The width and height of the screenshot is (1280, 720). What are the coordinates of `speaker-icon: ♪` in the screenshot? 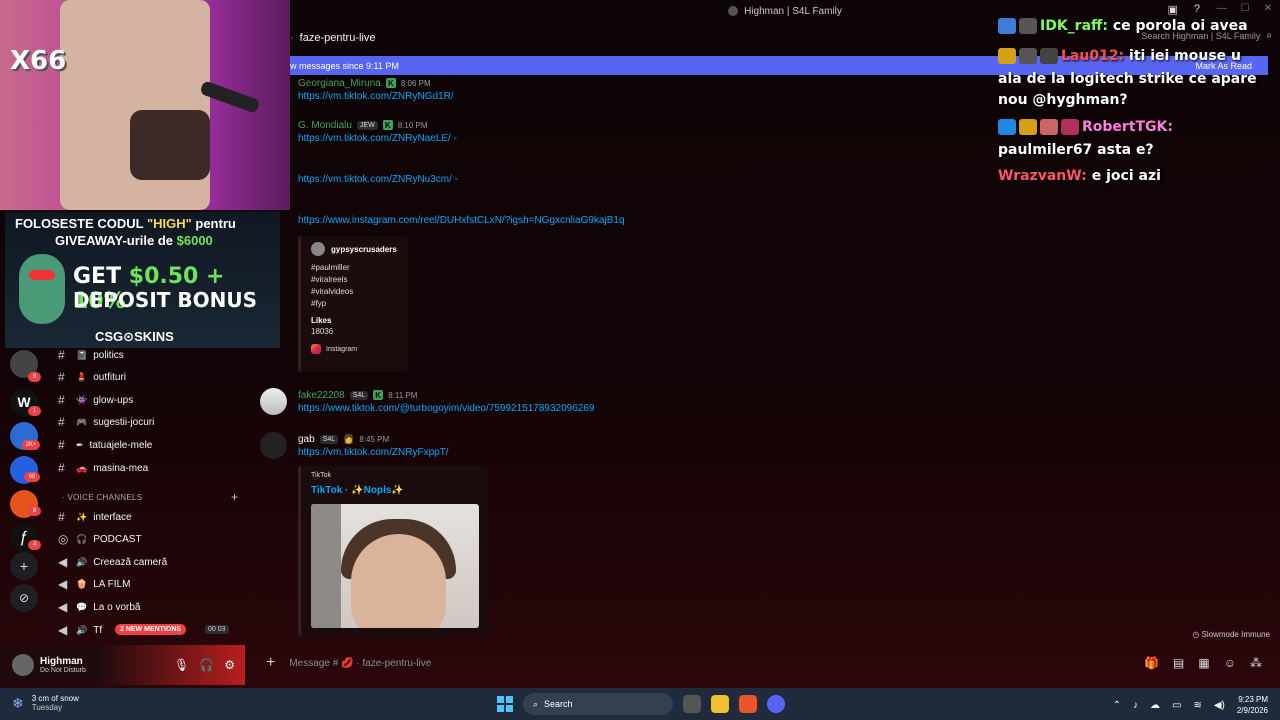 It's located at (1135, 705).